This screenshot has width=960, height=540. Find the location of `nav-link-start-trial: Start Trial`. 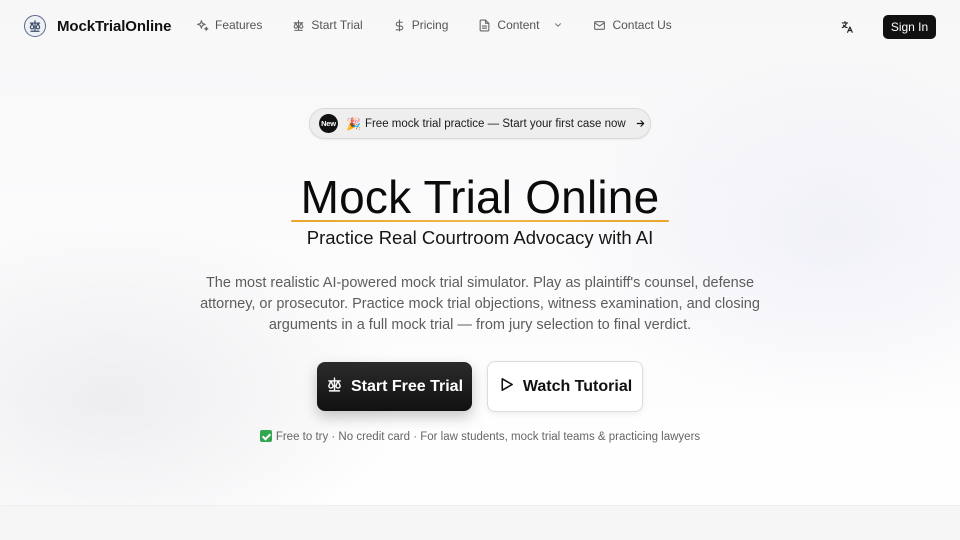

nav-link-start-trial: Start Trial is located at coordinates (327, 25).